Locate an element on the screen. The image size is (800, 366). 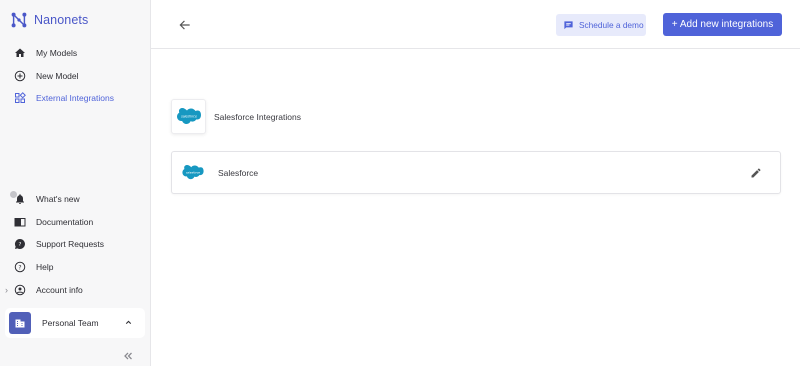
account-circle-icon is located at coordinates (20, 290).